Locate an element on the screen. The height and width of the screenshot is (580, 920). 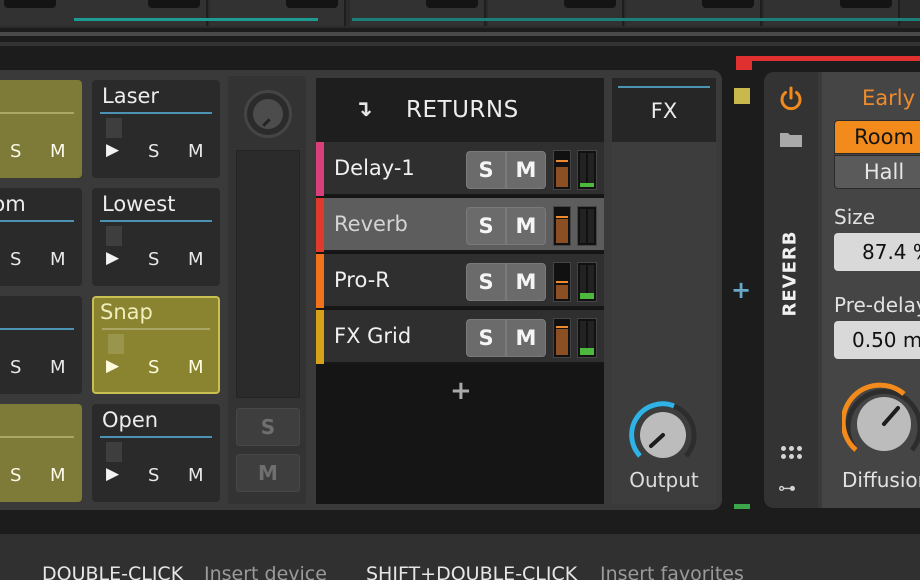
size-field: 87.4 % is located at coordinates (877, 252).